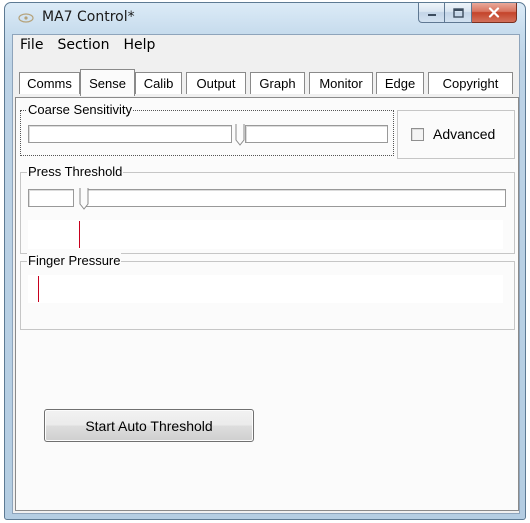 Image resolution: width=530 pixels, height=523 pixels. I want to click on tab-comms: Comms, so click(49, 83).